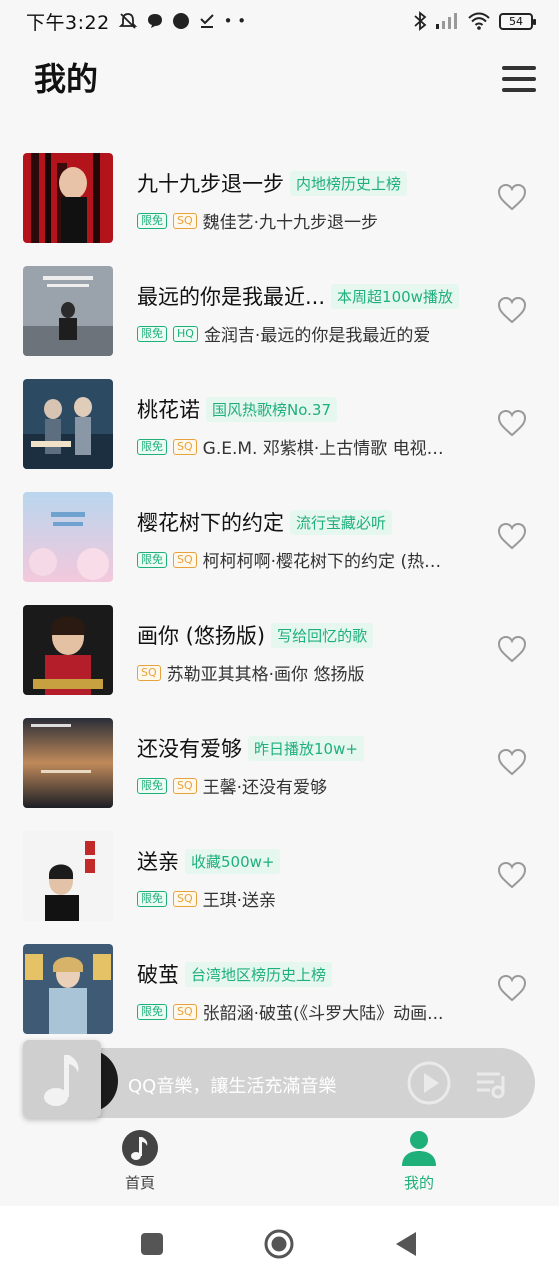 This screenshot has width=559, height=1280. I want to click on playlist-icon, so click(492, 1083).